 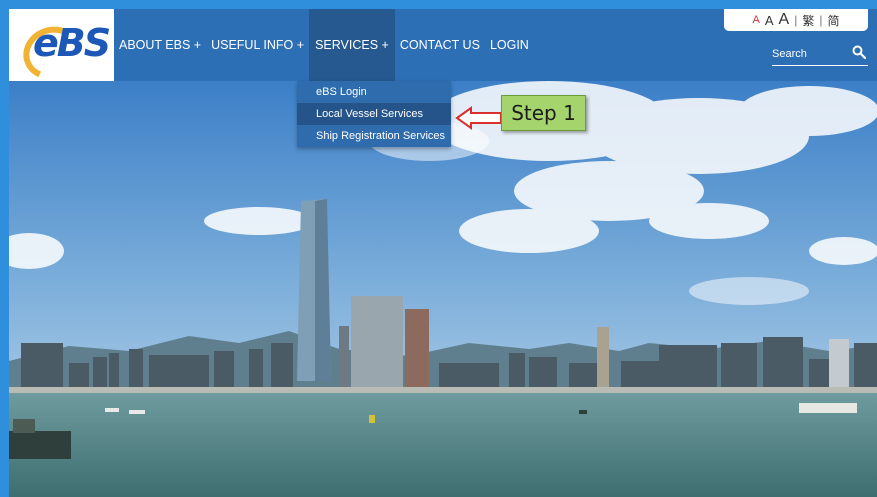 I want to click on nav-useful-info: USEFUL INFO +, so click(x=257, y=45).